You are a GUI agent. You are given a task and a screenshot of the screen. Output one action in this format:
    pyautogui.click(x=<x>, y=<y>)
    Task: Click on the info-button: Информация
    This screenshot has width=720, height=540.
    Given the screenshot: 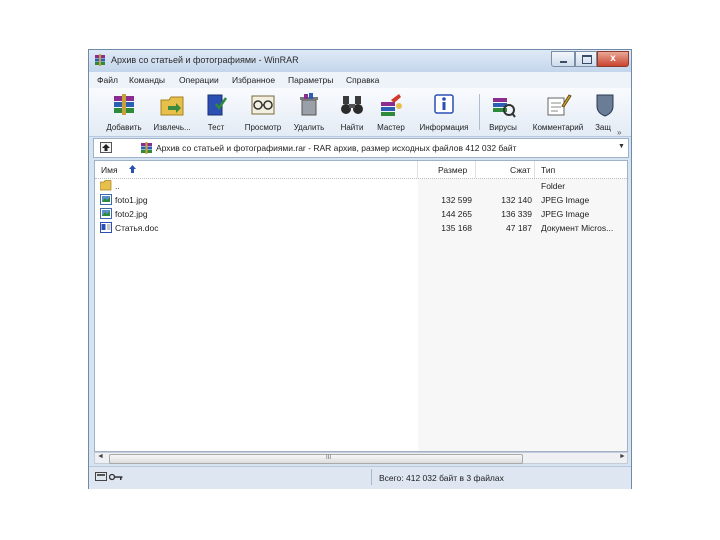 What is the action you would take?
    pyautogui.click(x=444, y=112)
    